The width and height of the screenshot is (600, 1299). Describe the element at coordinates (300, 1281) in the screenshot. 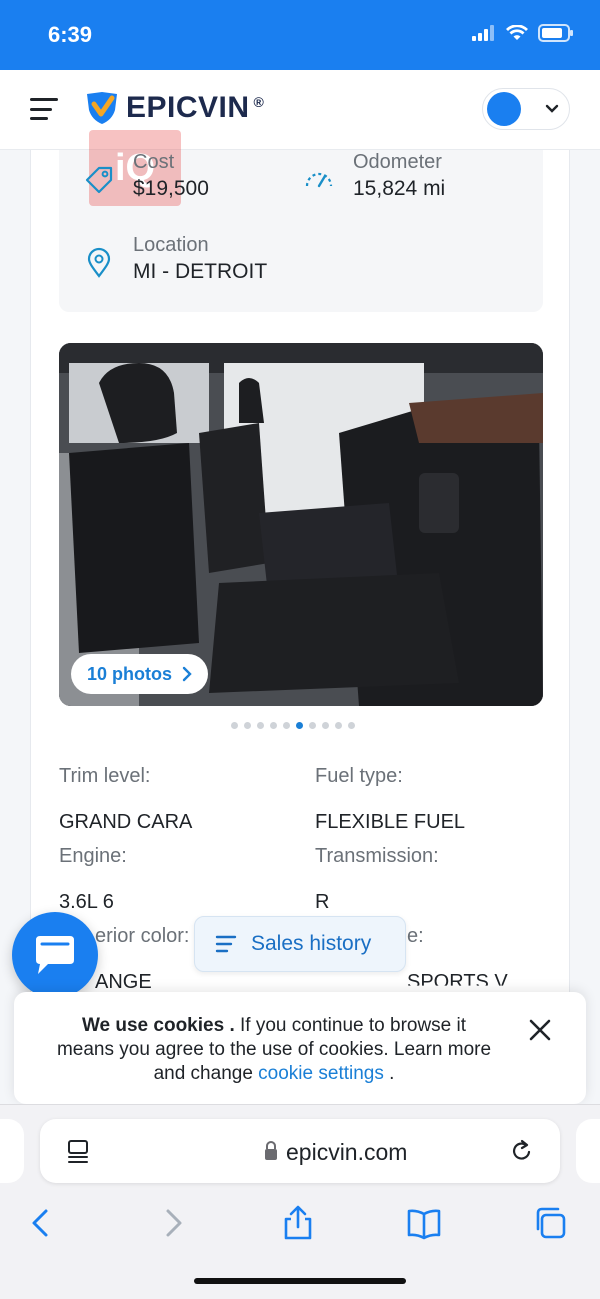

I see `home-indicator` at that location.